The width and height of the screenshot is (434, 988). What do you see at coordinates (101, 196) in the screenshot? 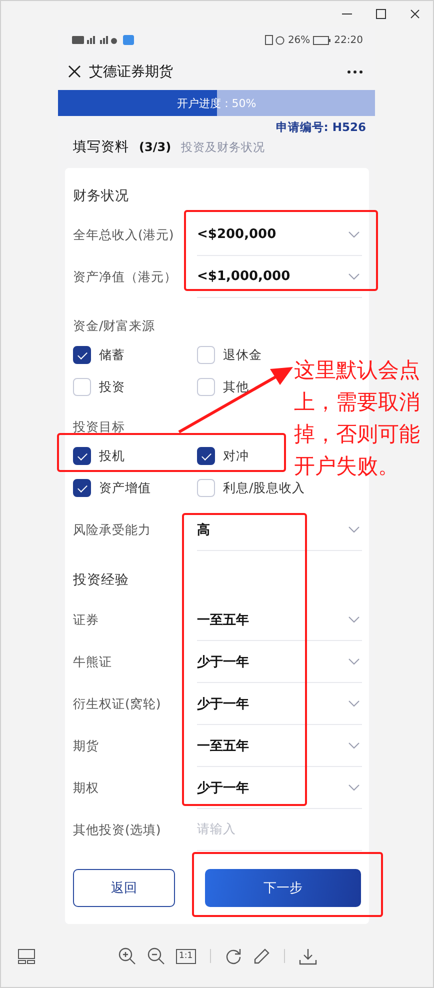
I see `section-heading: 财务状况` at bounding box center [101, 196].